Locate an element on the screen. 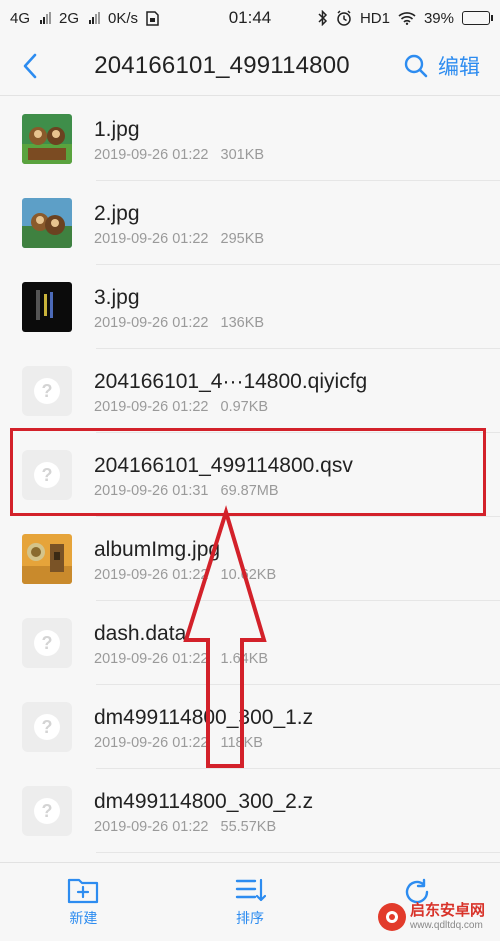 The width and height of the screenshot is (500, 941). status-left: 4G 2G 0K/s is located at coordinates (84, 18).